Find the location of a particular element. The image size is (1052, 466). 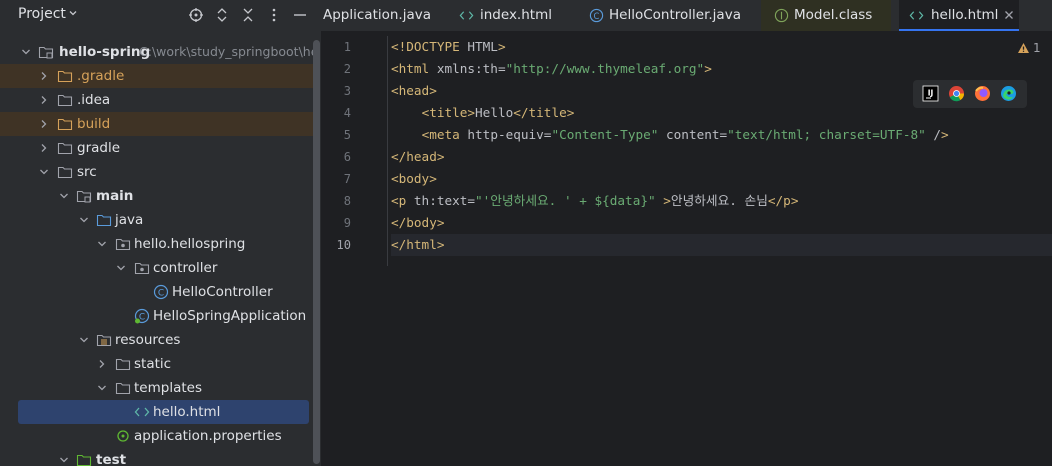

line-number: 7 is located at coordinates (347, 179).